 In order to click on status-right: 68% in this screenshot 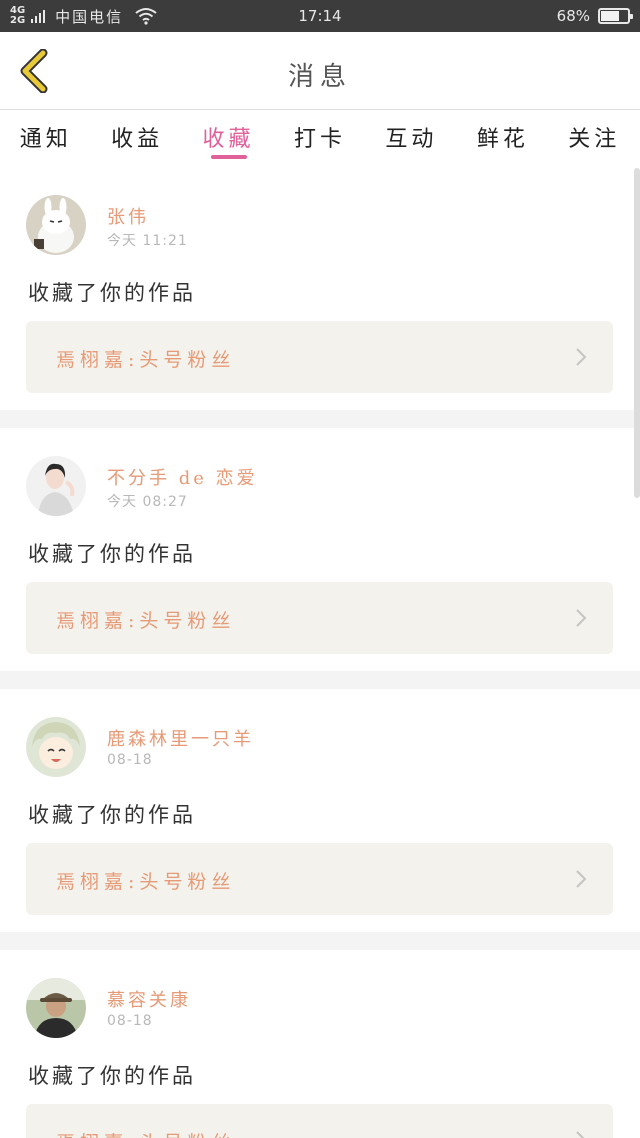, I will do `click(594, 16)`.